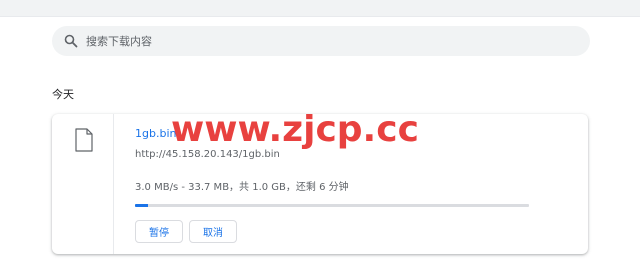  What do you see at coordinates (242, 187) in the screenshot?
I see `download-status: 3.0 MB/s - 33.7 MB，共 1.0 GB，还剩 6 分钟` at bounding box center [242, 187].